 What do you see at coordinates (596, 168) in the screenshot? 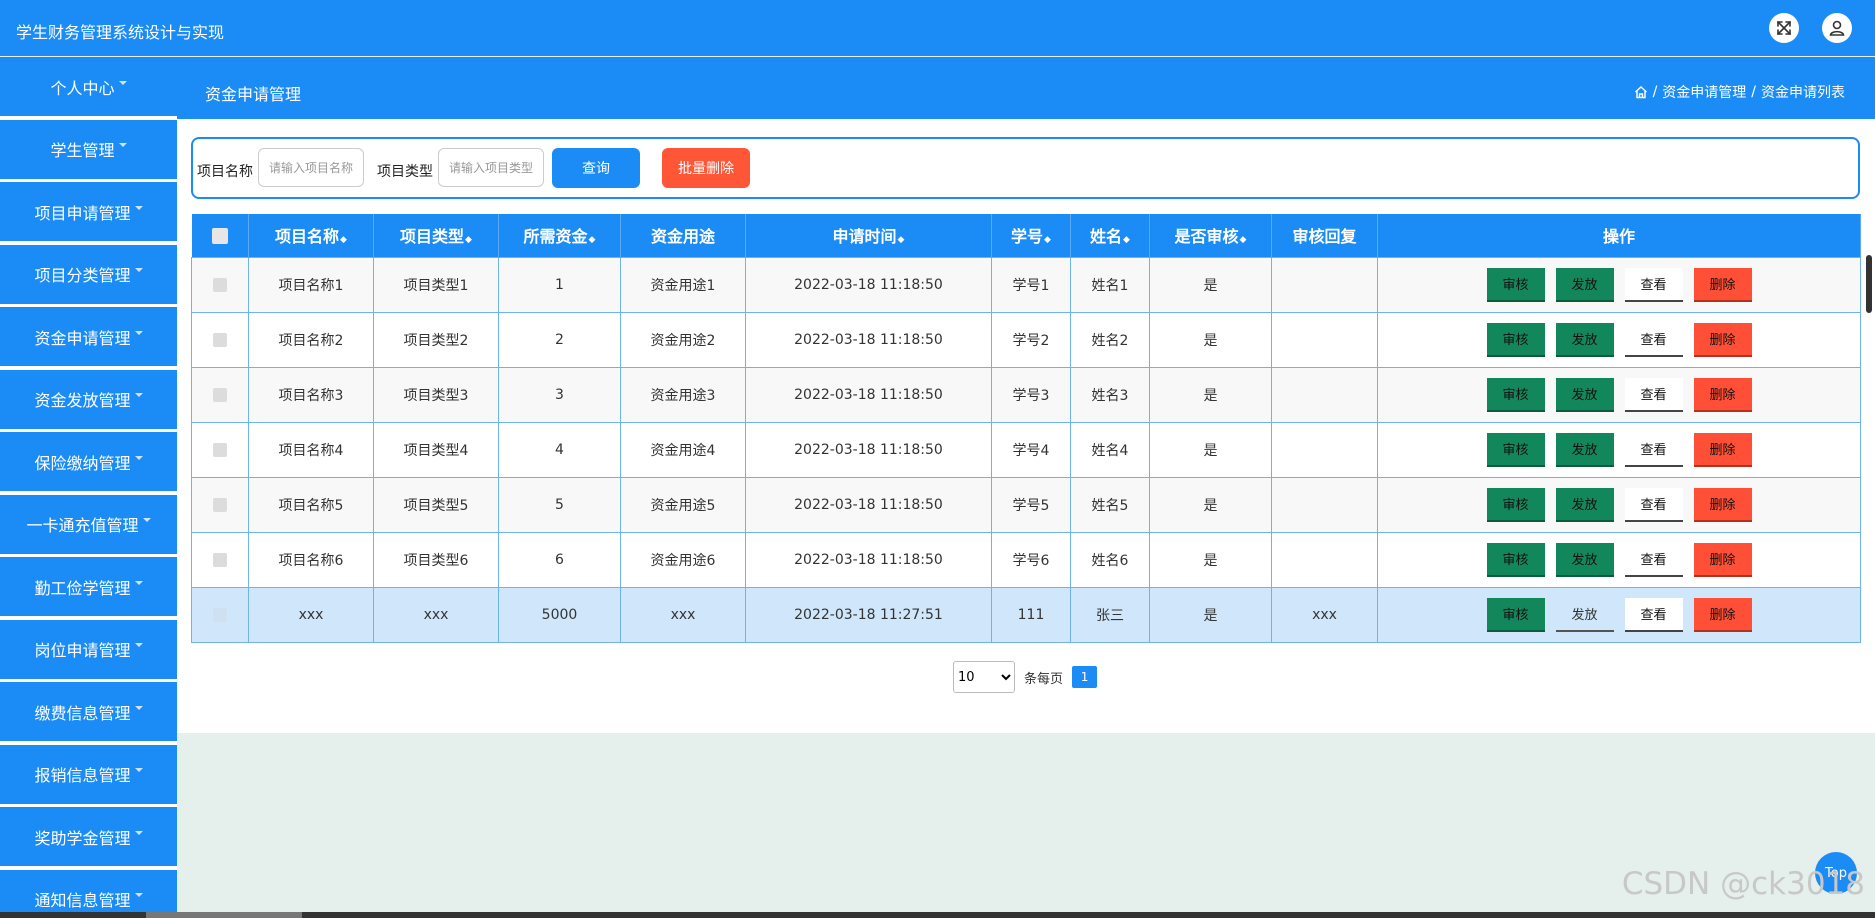
I see `query-button: 查询` at bounding box center [596, 168].